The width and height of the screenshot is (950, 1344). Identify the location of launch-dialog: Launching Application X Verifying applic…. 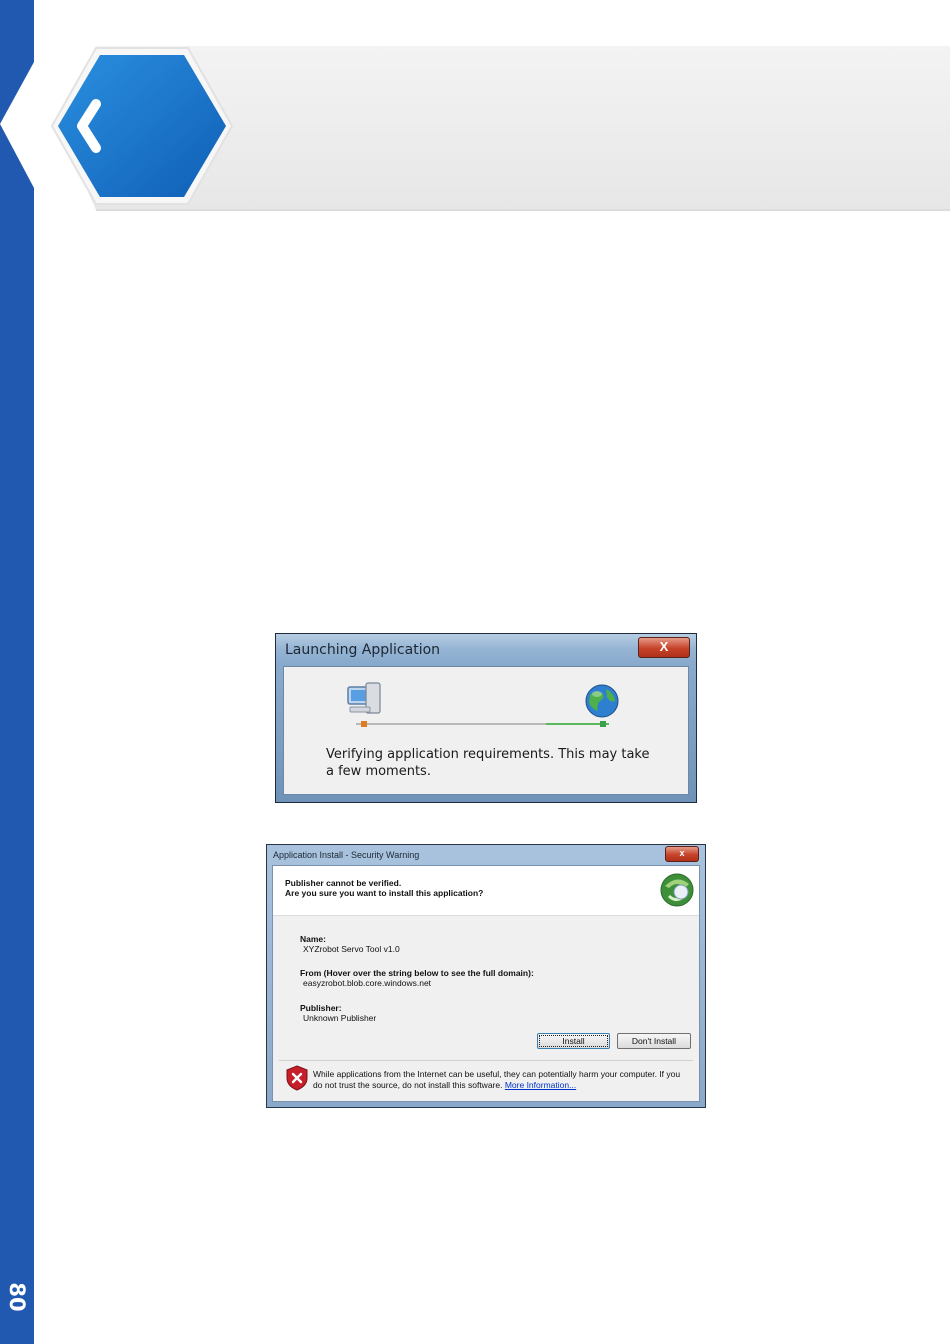
(486, 718).